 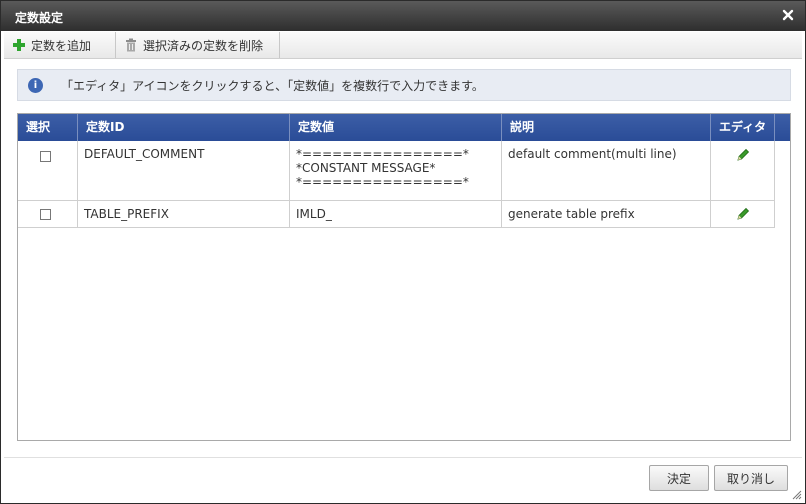 What do you see at coordinates (19, 45) in the screenshot?
I see `plus-icon` at bounding box center [19, 45].